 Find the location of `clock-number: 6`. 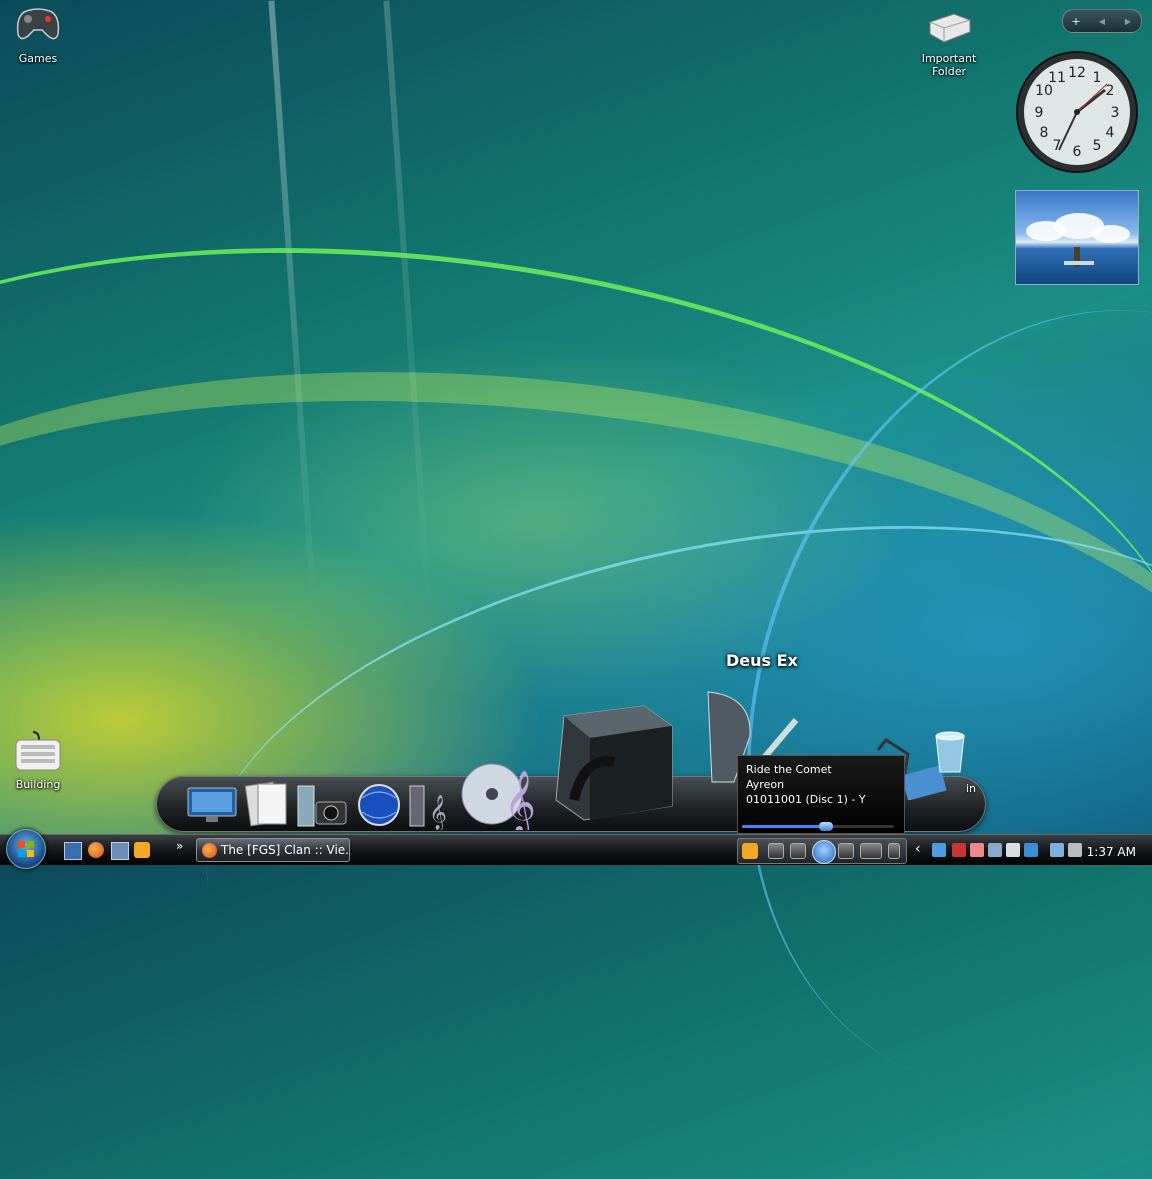

clock-number: 6 is located at coordinates (1077, 152).